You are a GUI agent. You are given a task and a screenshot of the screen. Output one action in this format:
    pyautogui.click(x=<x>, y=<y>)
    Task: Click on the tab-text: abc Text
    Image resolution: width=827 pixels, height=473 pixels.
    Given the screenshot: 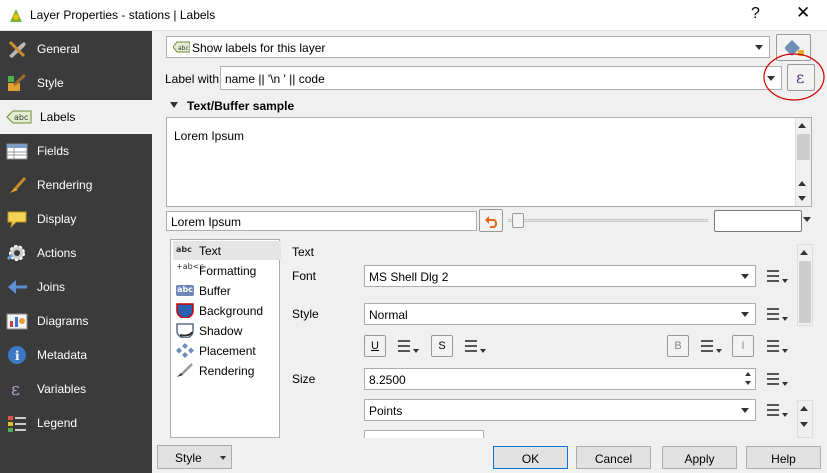 What is the action you would take?
    pyautogui.click(x=227, y=250)
    